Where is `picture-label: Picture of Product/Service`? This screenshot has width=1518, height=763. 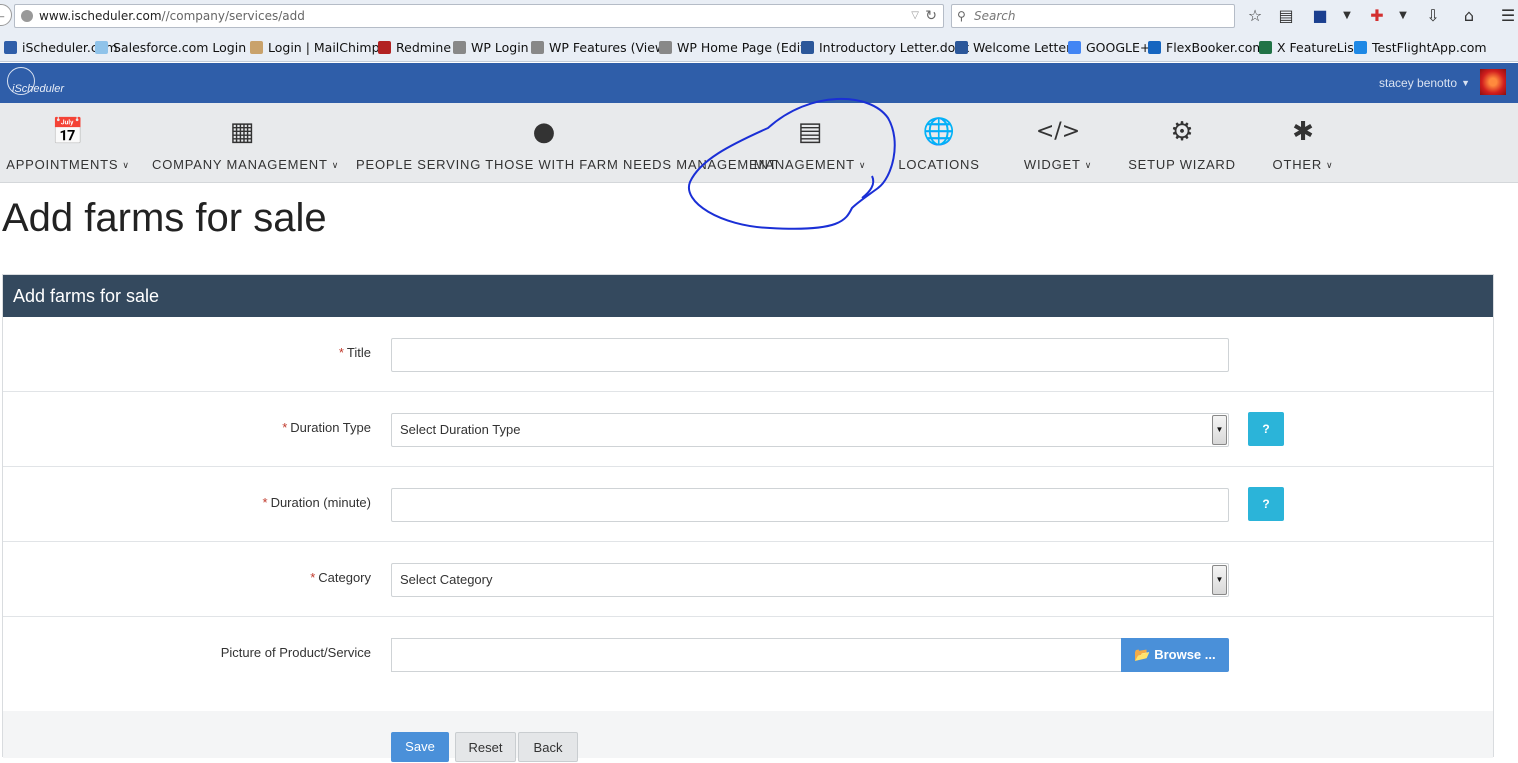 picture-label: Picture of Product/Service is located at coordinates (295, 652).